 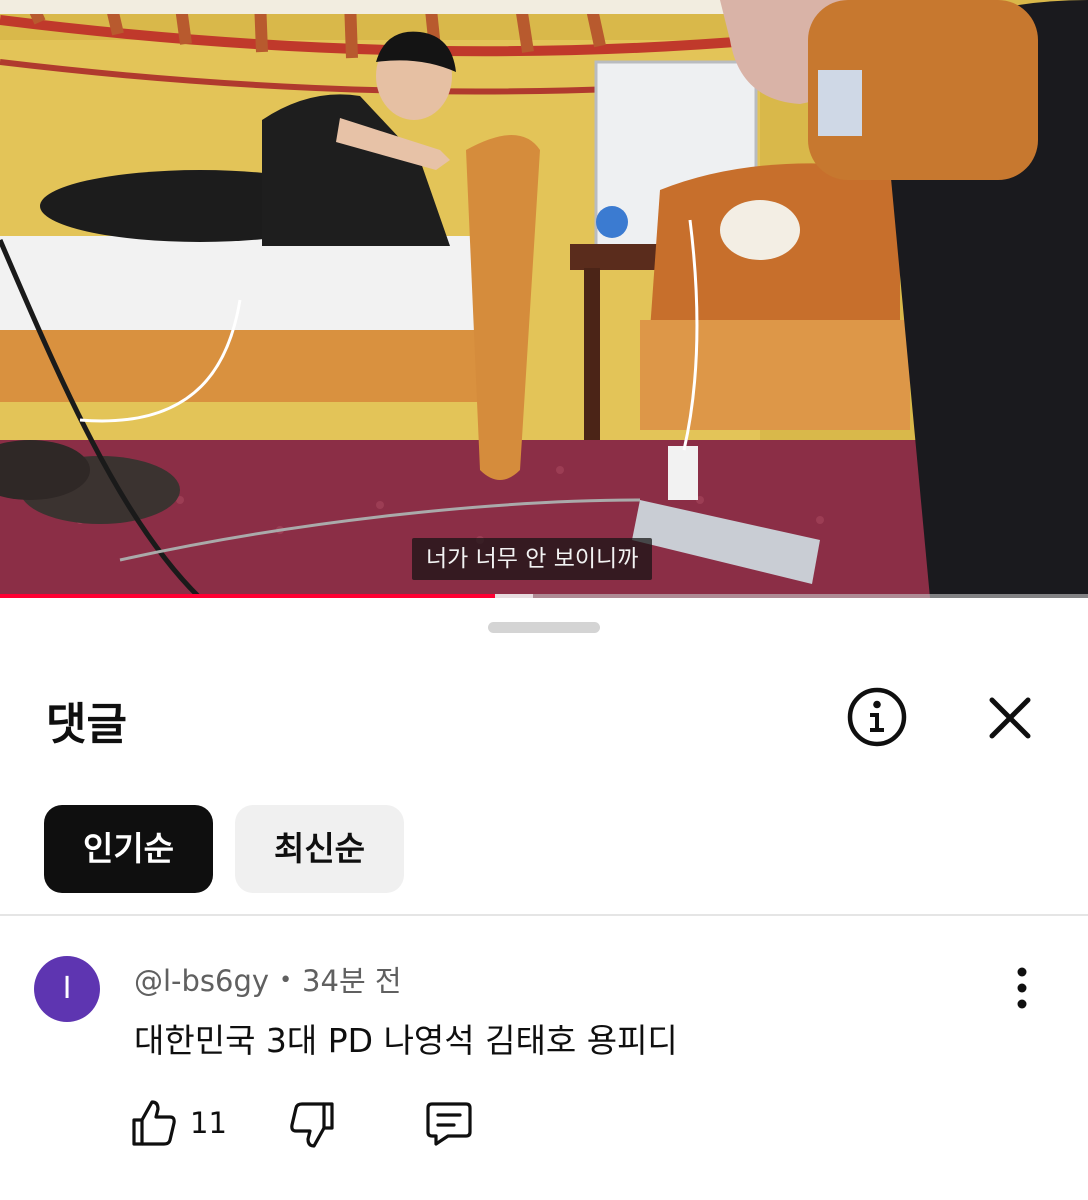 What do you see at coordinates (319, 849) in the screenshot?
I see `sort-chip-newest: 최신순` at bounding box center [319, 849].